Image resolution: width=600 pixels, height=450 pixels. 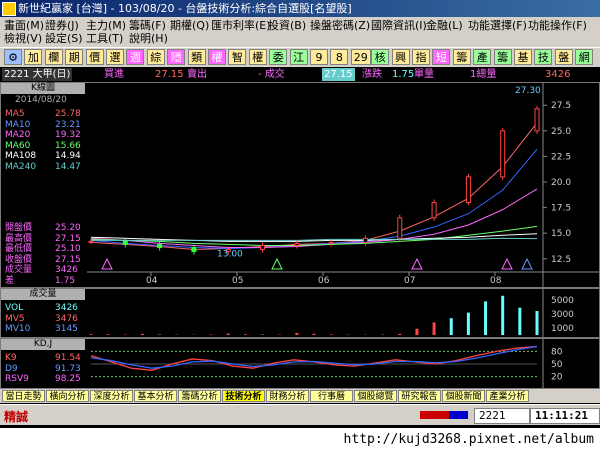 I want to click on menu-item: 功能操作(F), so click(x=557, y=26).